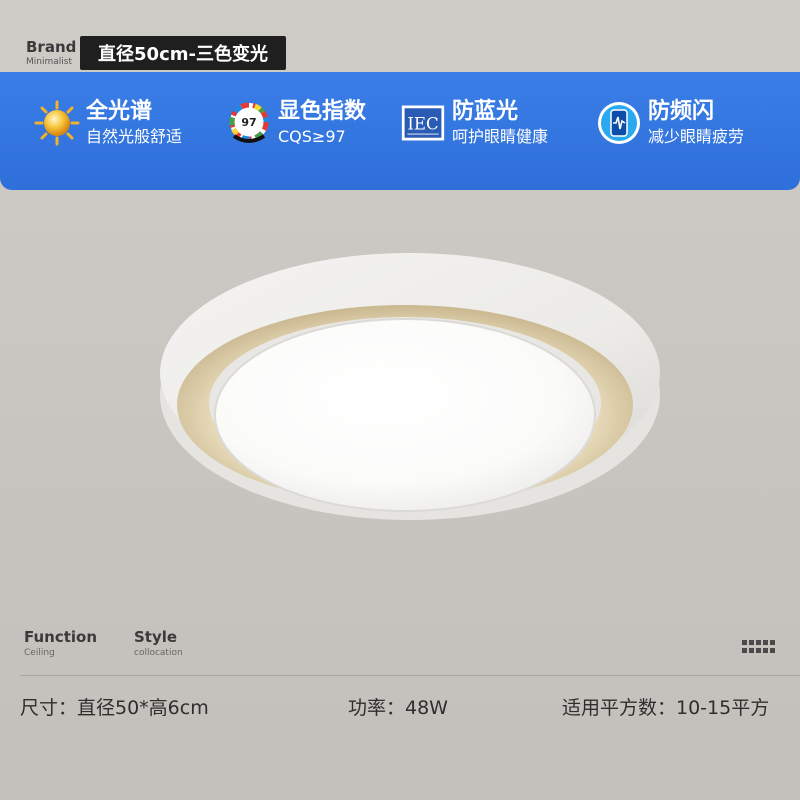 Image resolution: width=800 pixels, height=800 pixels. I want to click on feature-full-spectrum: 全光谱 自然光般舒适, so click(108, 123).